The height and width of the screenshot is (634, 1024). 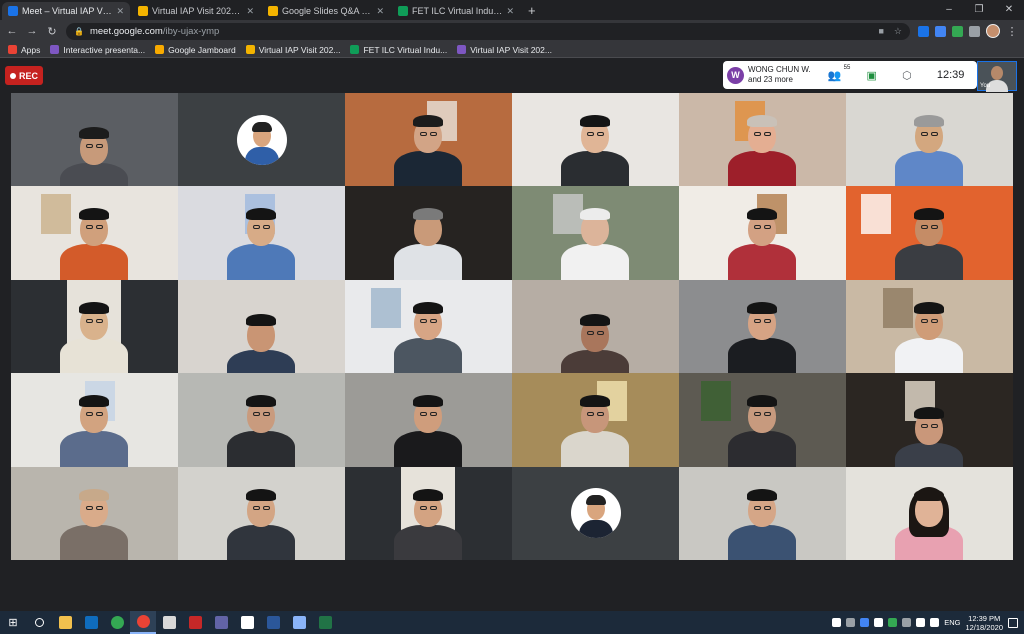 What do you see at coordinates (997, 76) in the screenshot?
I see `self-view-tile: You` at bounding box center [997, 76].